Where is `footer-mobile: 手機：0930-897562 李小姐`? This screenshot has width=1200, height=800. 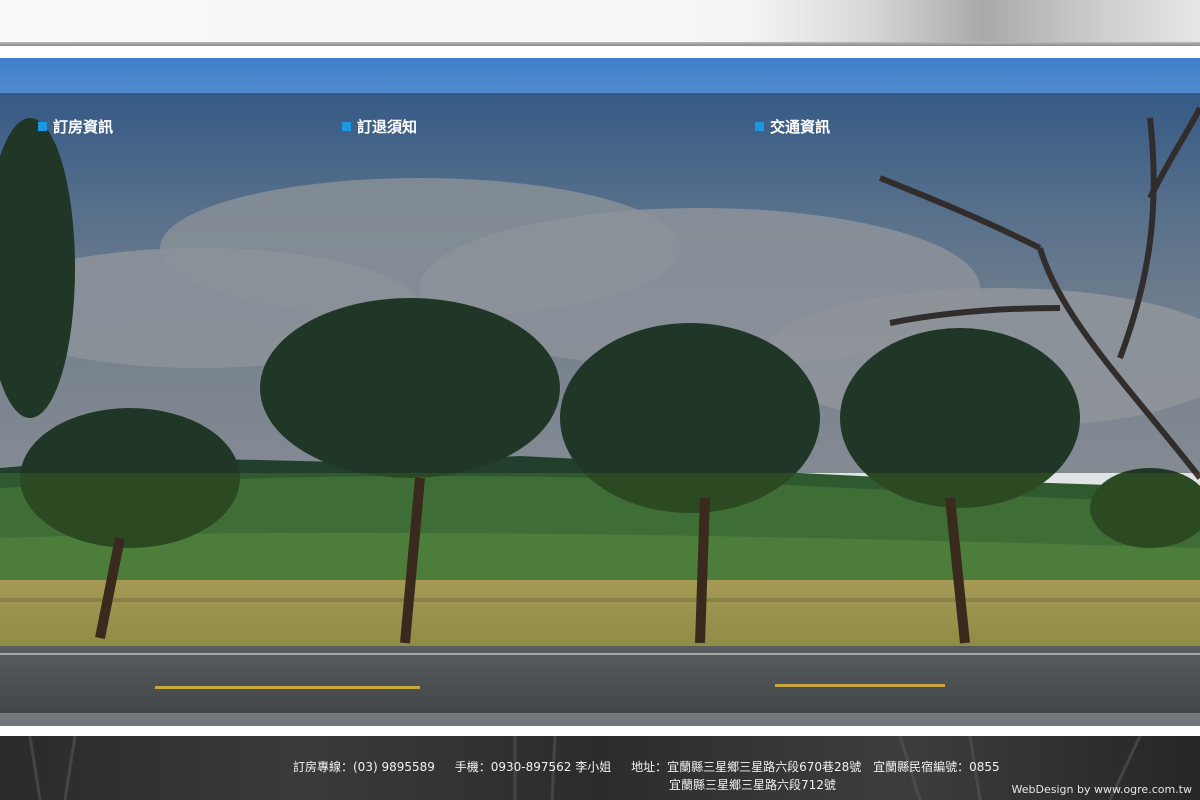 footer-mobile: 手機：0930-897562 李小姐 is located at coordinates (533, 767).